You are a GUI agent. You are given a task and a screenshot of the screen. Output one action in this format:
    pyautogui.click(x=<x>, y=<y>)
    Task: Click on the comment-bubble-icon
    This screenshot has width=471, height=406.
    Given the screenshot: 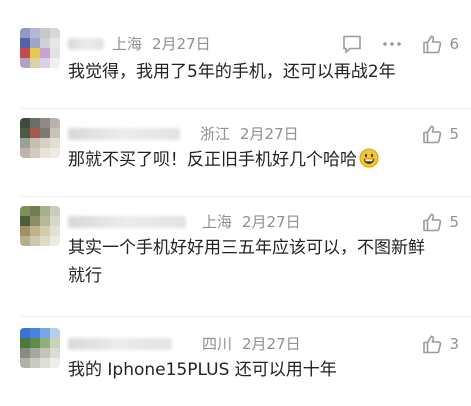 What is the action you would take?
    pyautogui.click(x=352, y=44)
    